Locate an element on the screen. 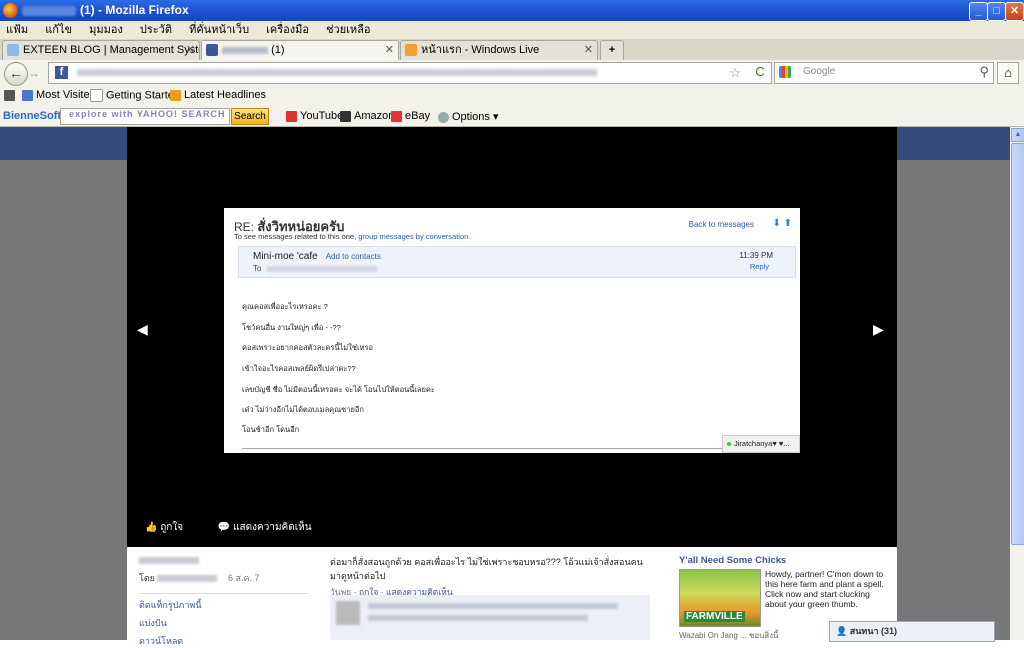 The image size is (1024, 648). farmville-image: FARMVILLE is located at coordinates (720, 598).